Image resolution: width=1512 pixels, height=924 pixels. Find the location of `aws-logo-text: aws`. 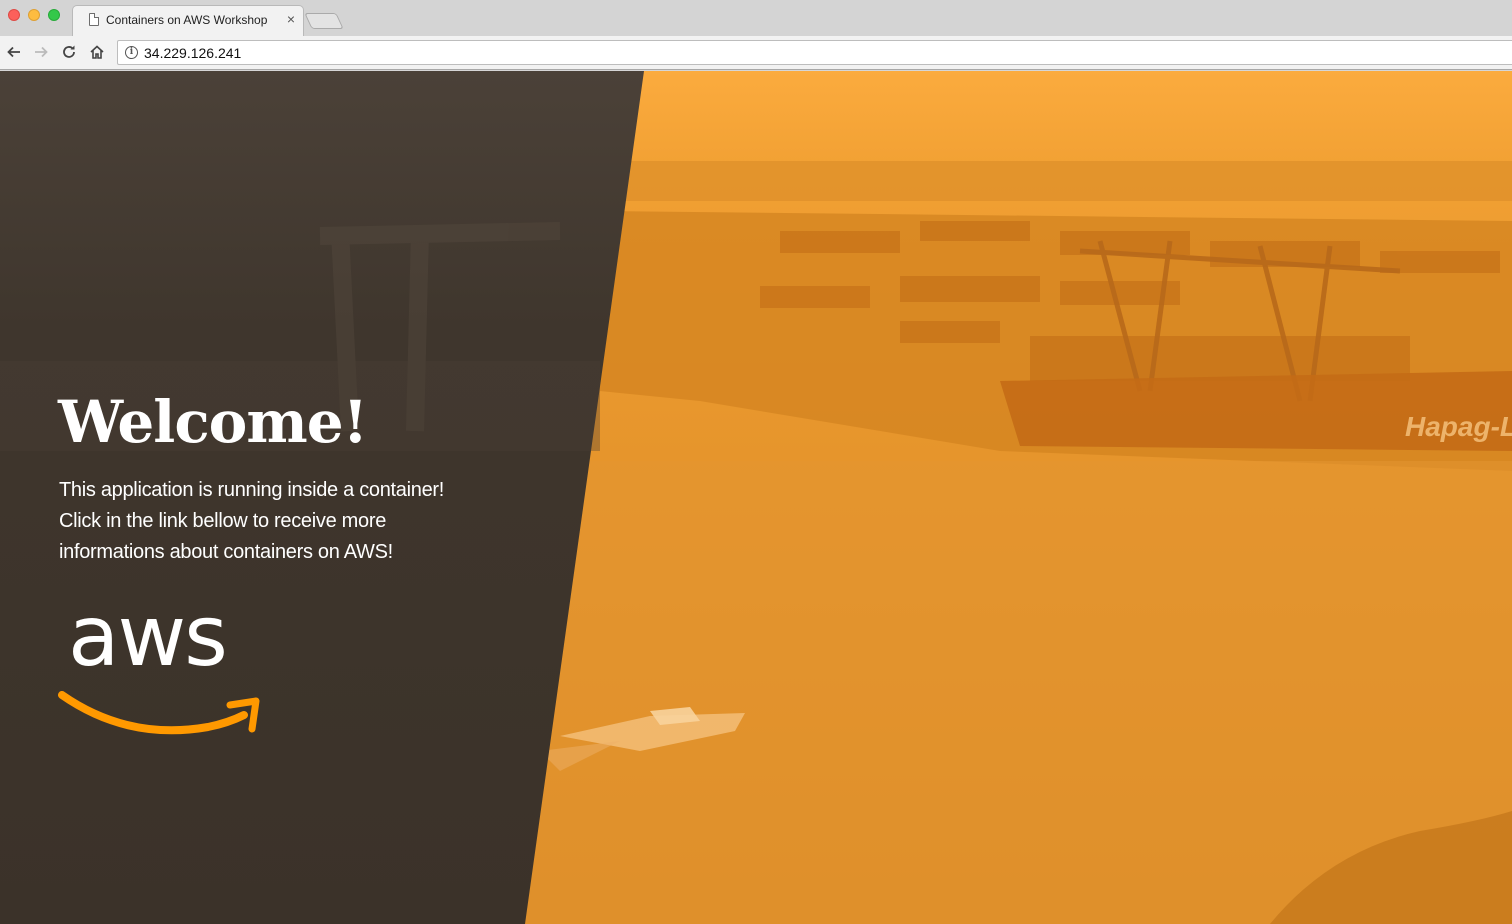

aws-logo-text: aws is located at coordinates (148, 636).